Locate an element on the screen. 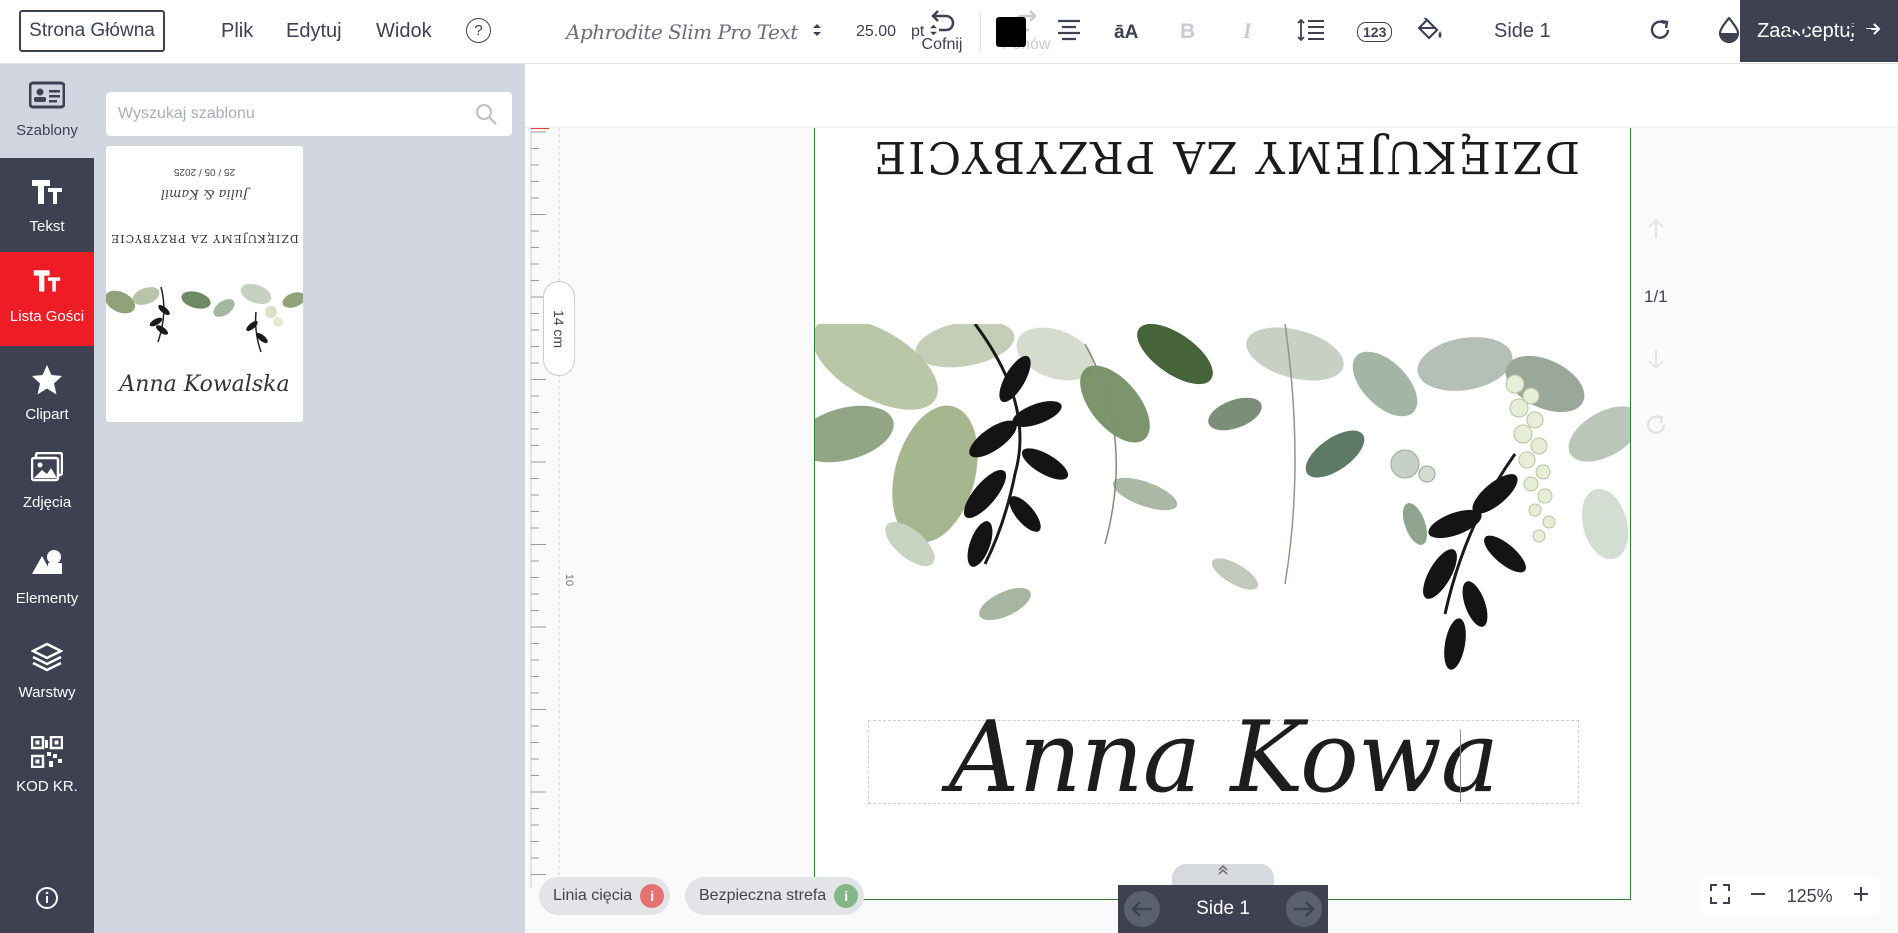  page-refresh-button is located at coordinates (1656, 427).